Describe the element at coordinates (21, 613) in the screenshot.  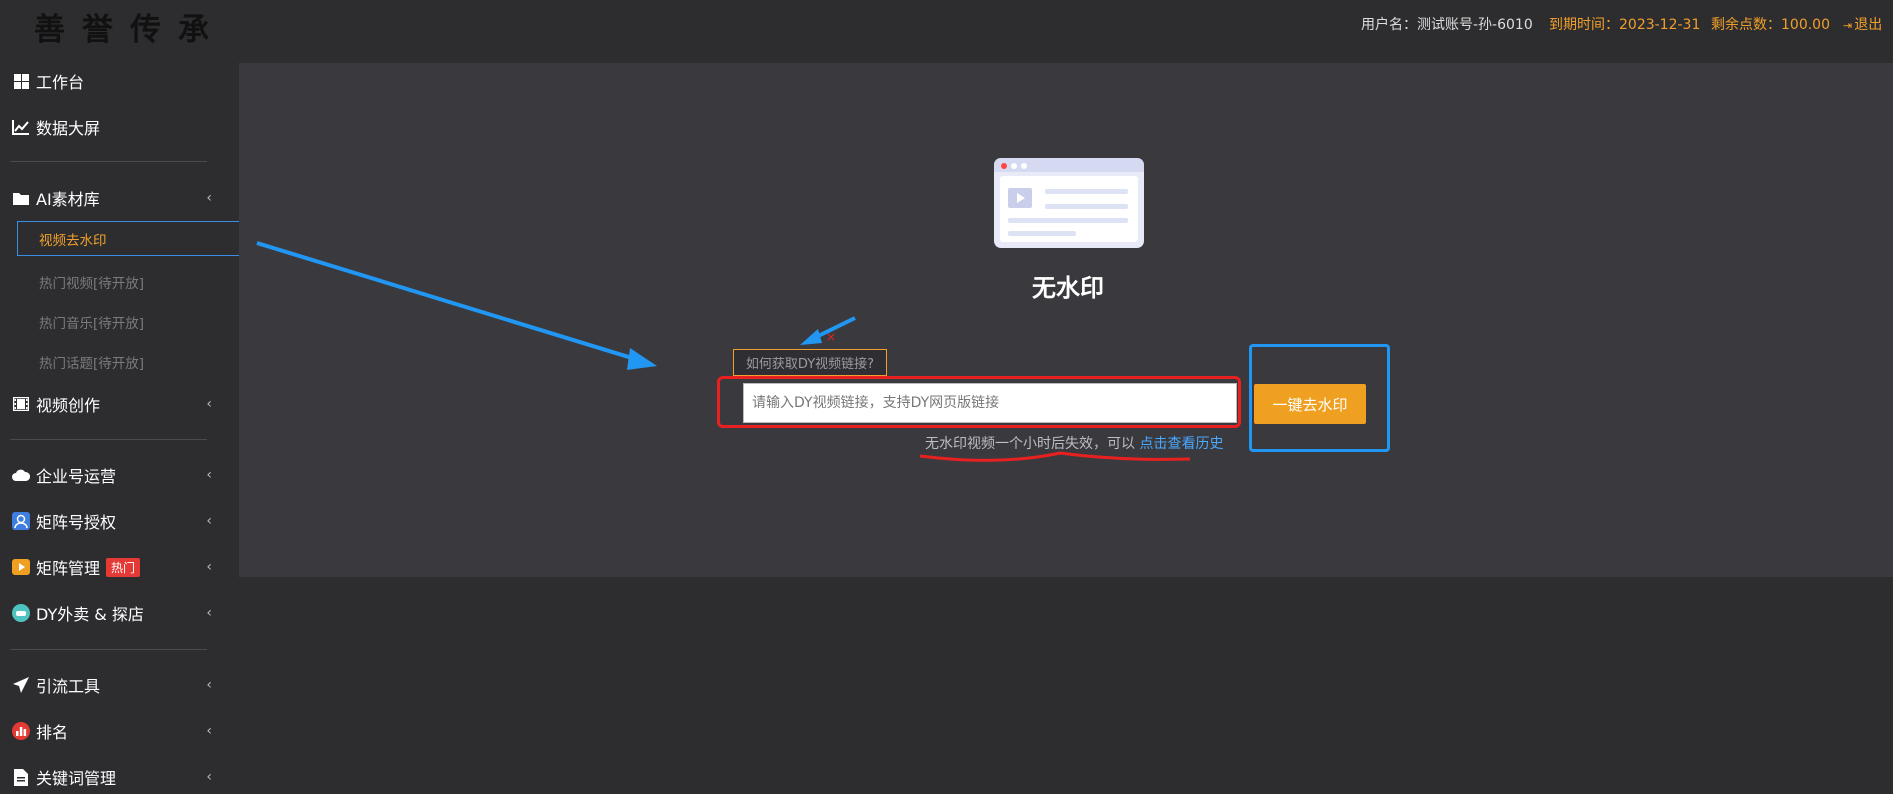
I see `food-icon` at that location.